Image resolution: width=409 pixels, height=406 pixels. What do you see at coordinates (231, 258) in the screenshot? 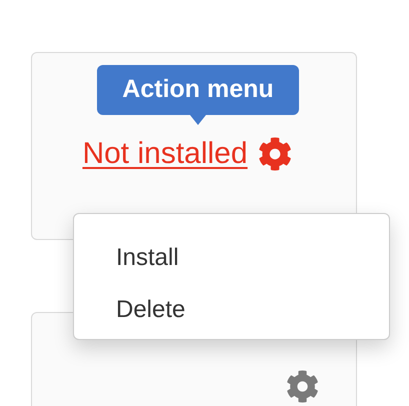
I see `menu-item: Install` at bounding box center [231, 258].